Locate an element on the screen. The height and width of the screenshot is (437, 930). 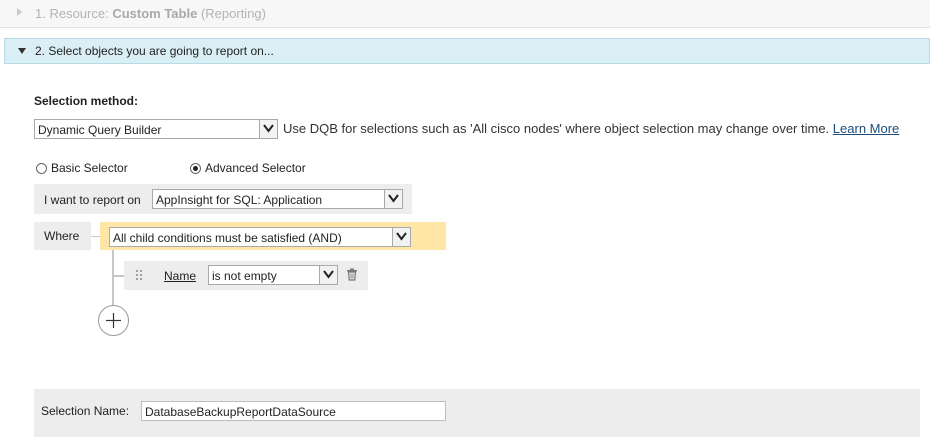
advanced-selector-radio is located at coordinates (195, 168).